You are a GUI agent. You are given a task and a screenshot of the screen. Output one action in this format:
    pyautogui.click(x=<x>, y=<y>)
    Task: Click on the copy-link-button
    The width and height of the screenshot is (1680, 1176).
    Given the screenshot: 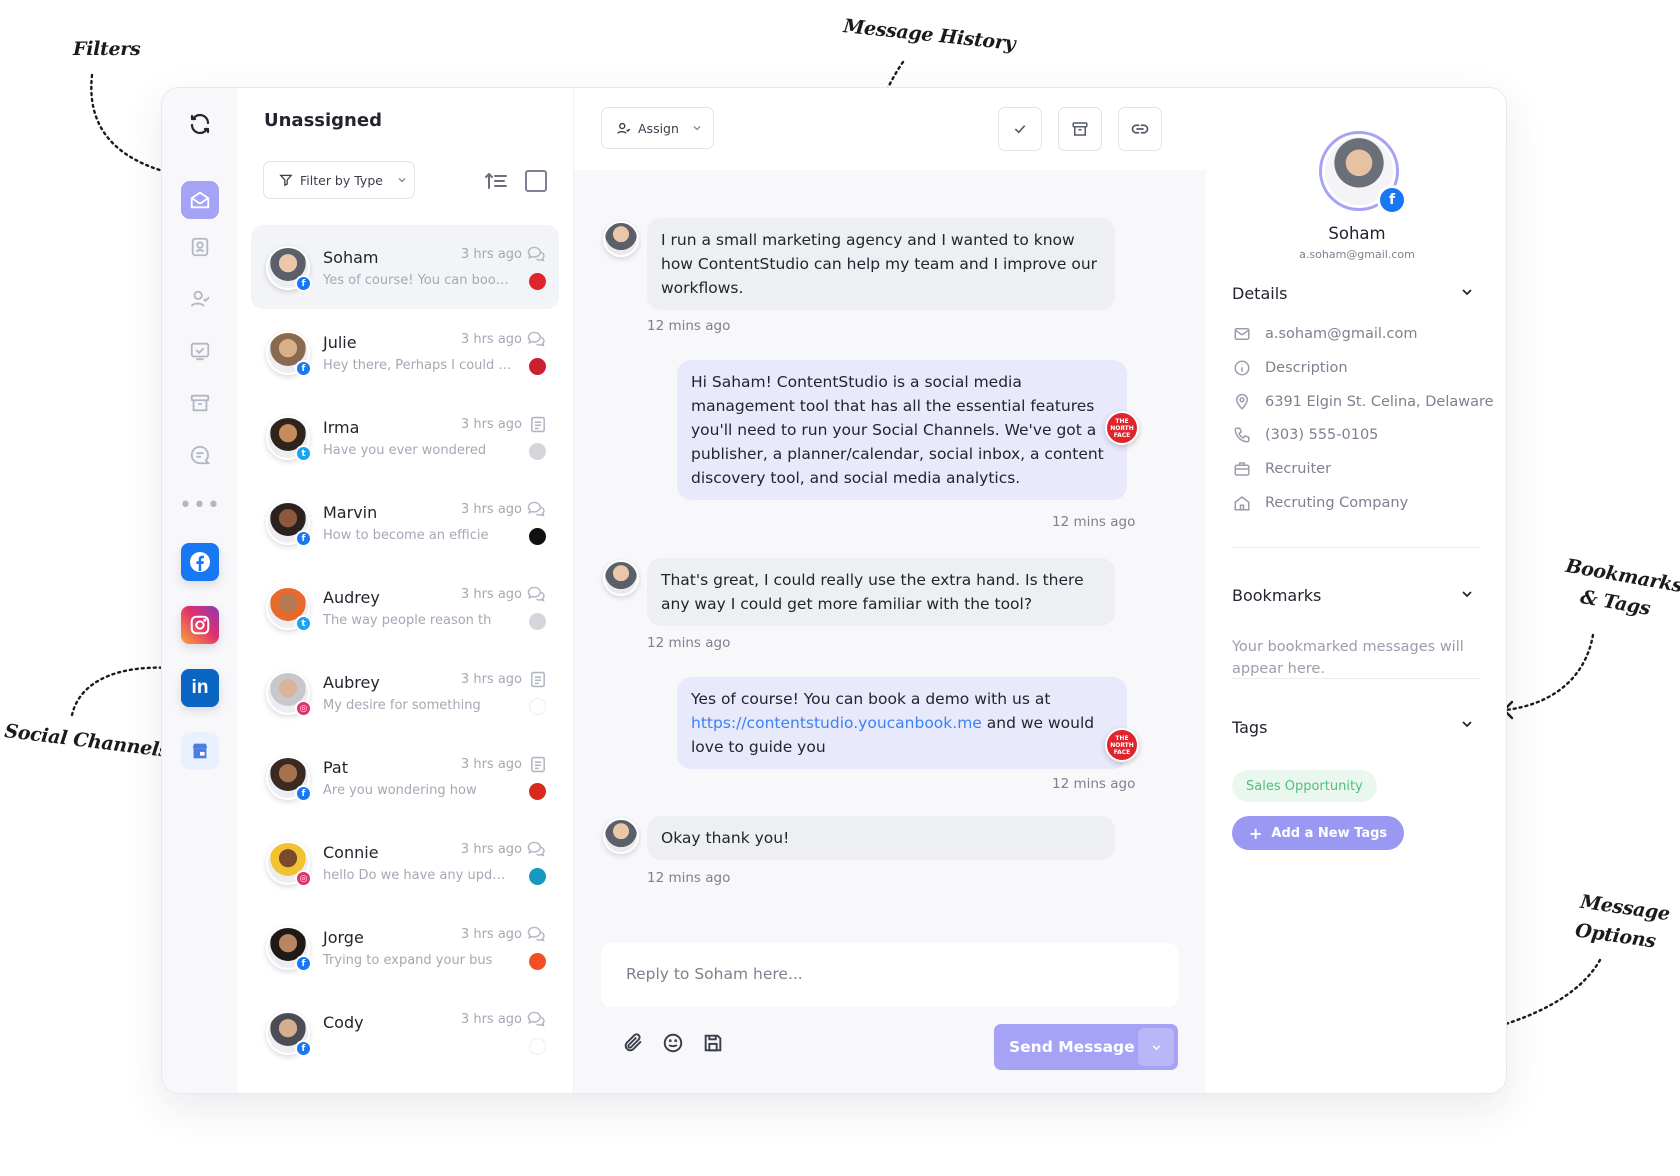 What is the action you would take?
    pyautogui.click(x=1140, y=129)
    